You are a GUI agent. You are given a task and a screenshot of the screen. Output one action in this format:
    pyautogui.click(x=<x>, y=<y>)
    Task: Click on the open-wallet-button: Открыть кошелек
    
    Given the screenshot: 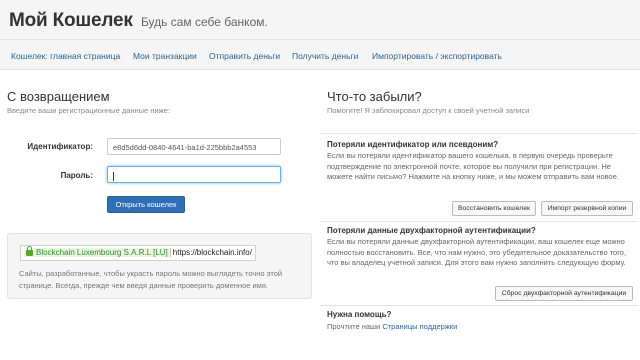 What is the action you would take?
    pyautogui.click(x=146, y=204)
    